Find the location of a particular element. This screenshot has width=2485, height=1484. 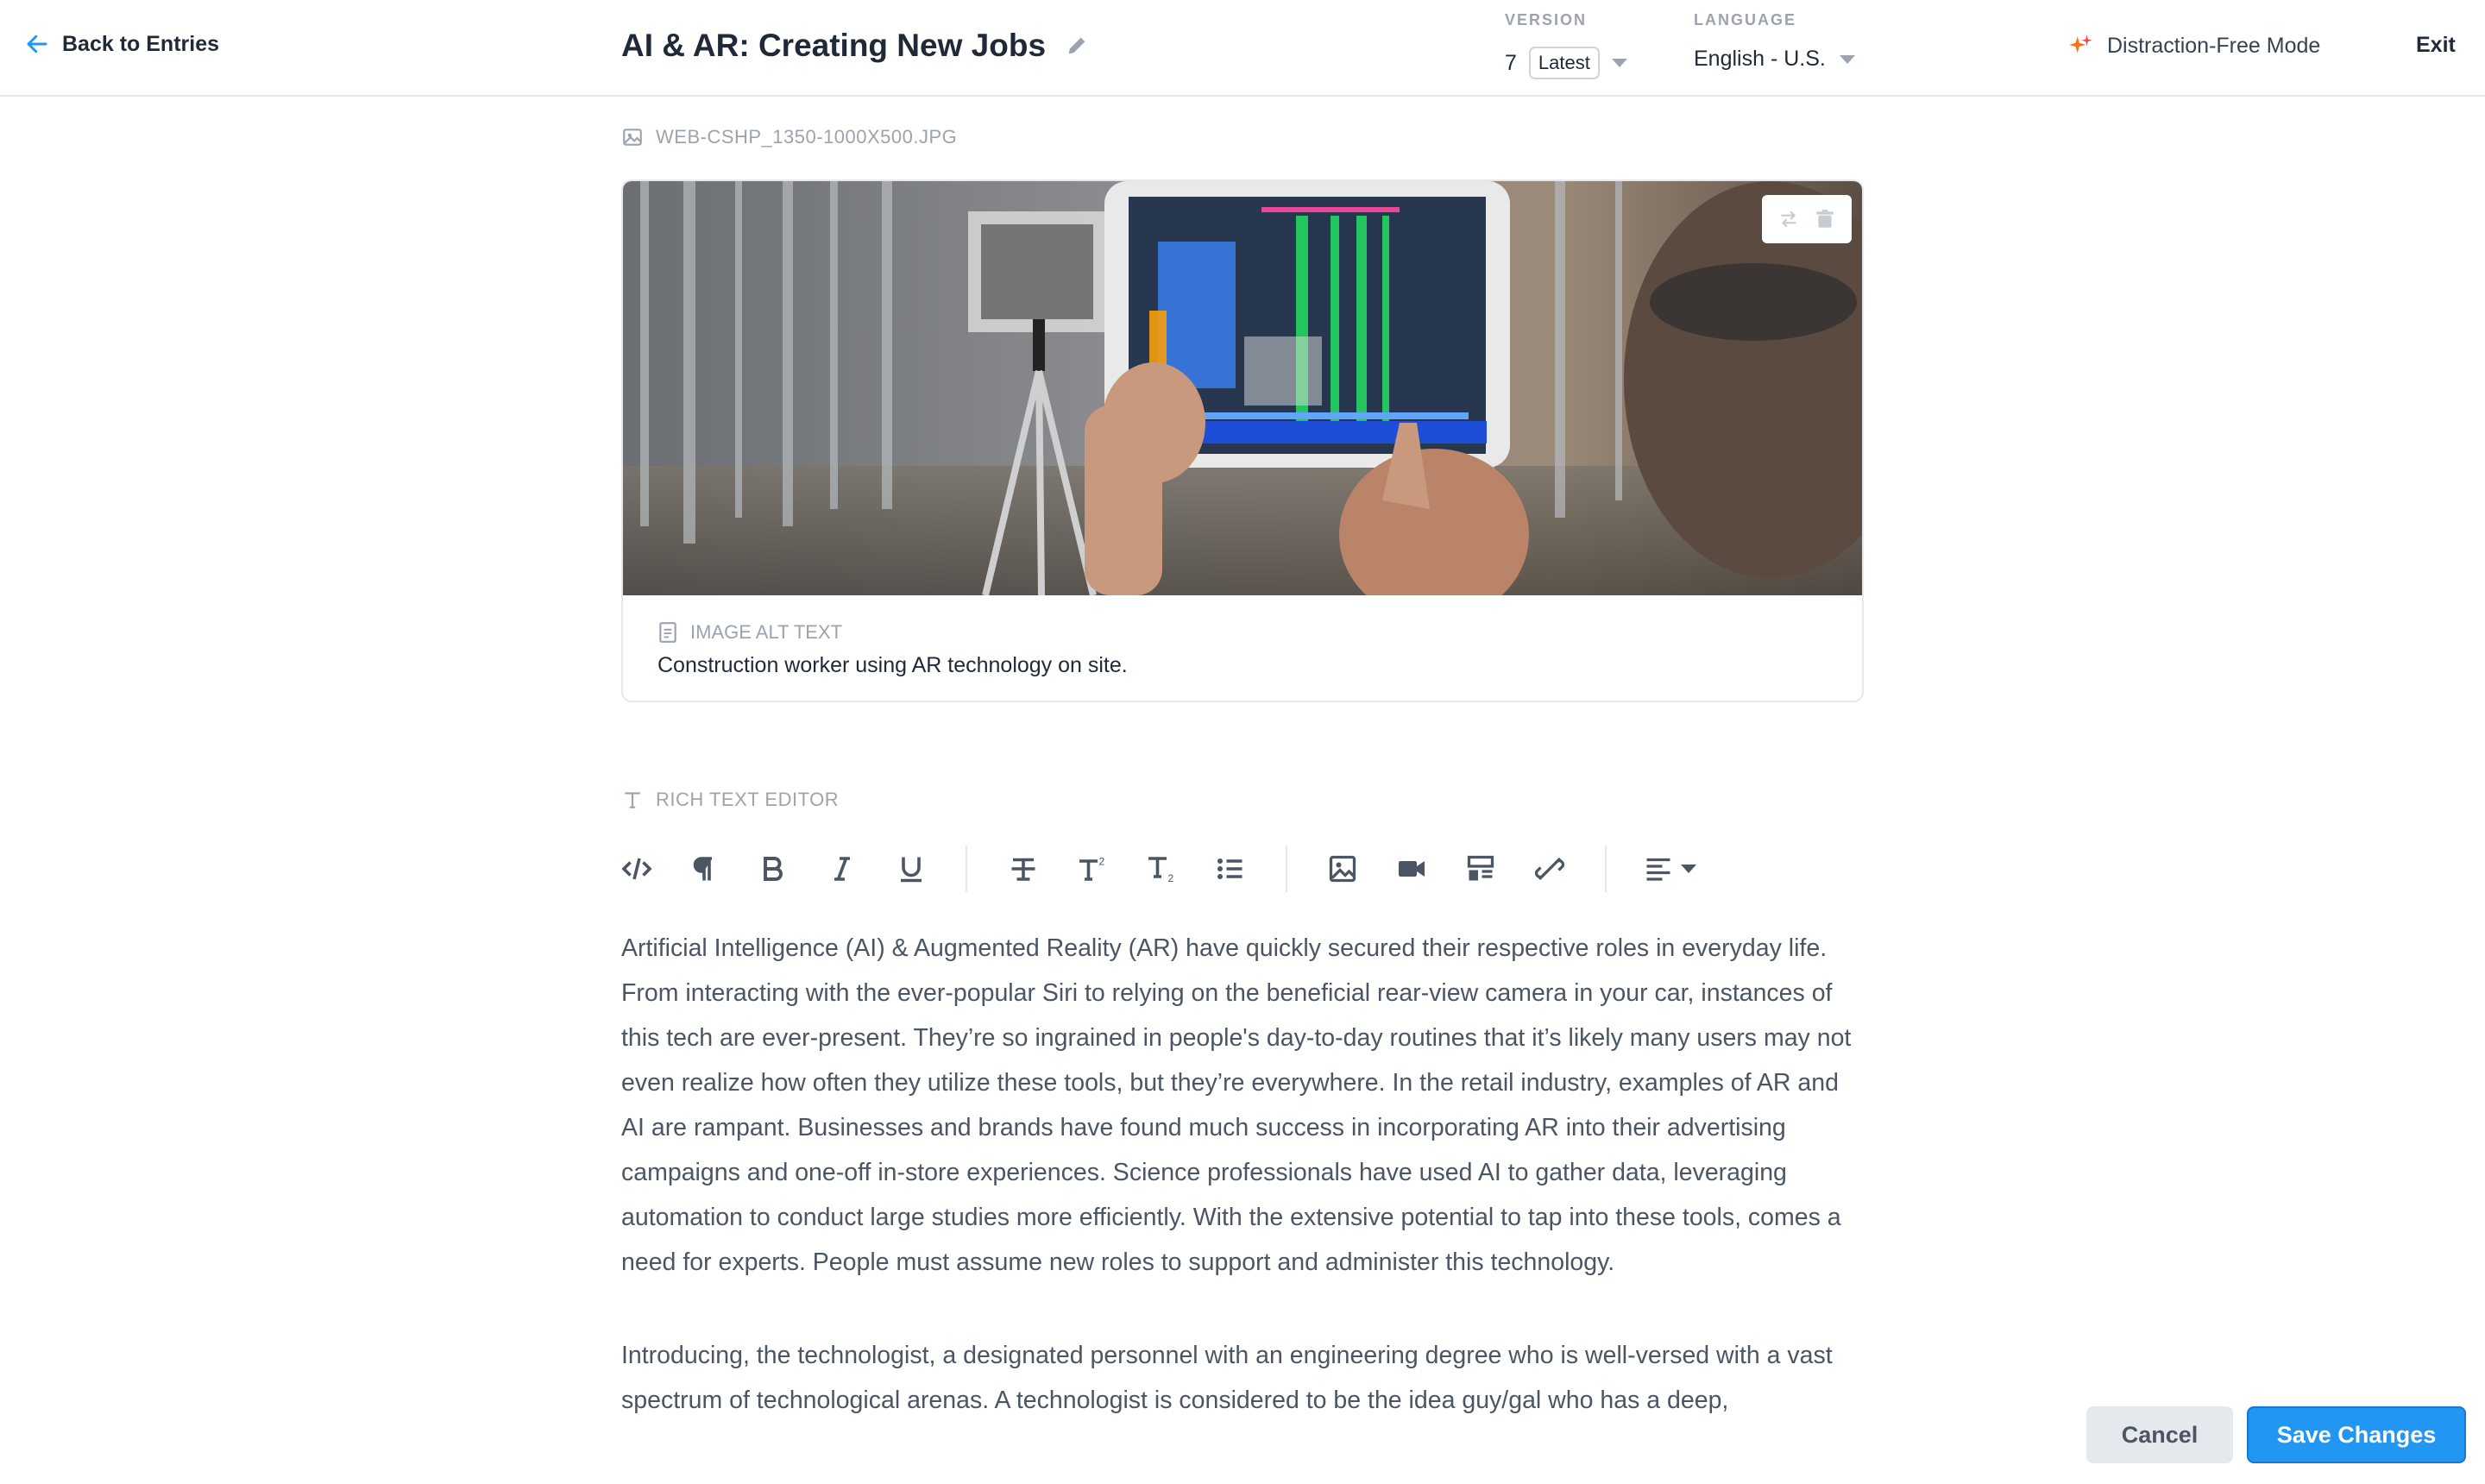

insert-video-button is located at coordinates (1412, 869).